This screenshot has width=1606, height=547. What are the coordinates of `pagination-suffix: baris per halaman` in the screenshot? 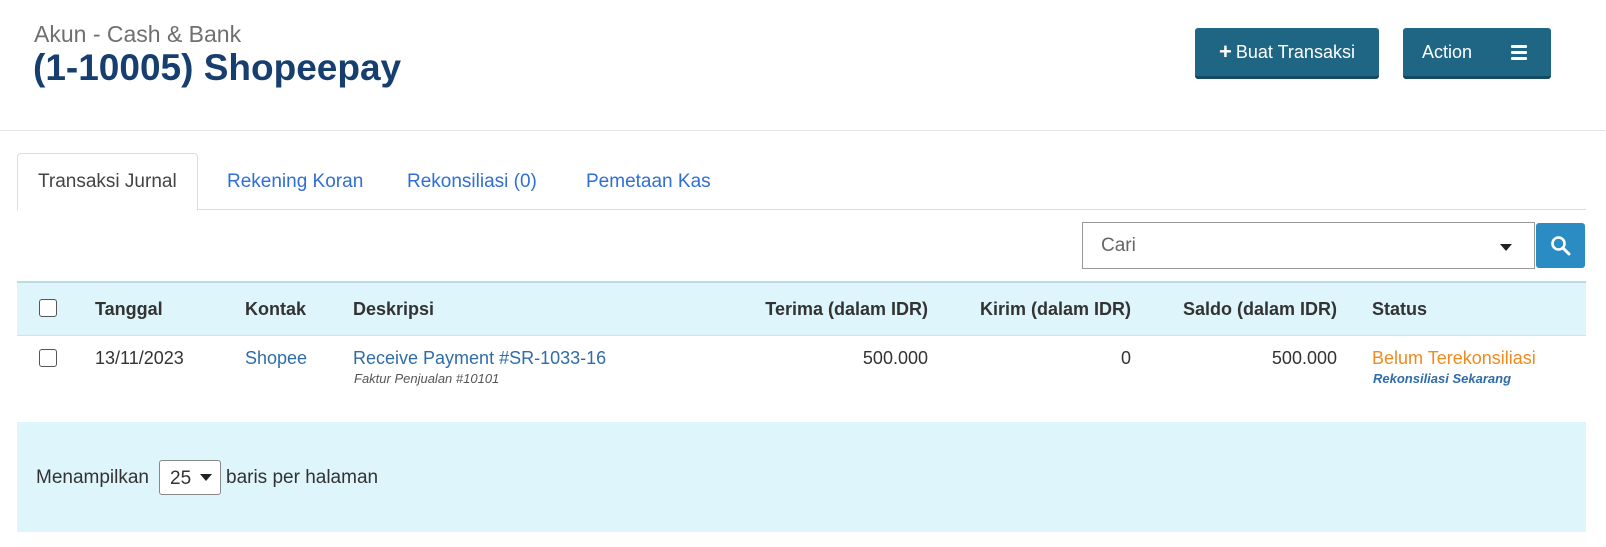 It's located at (302, 477).